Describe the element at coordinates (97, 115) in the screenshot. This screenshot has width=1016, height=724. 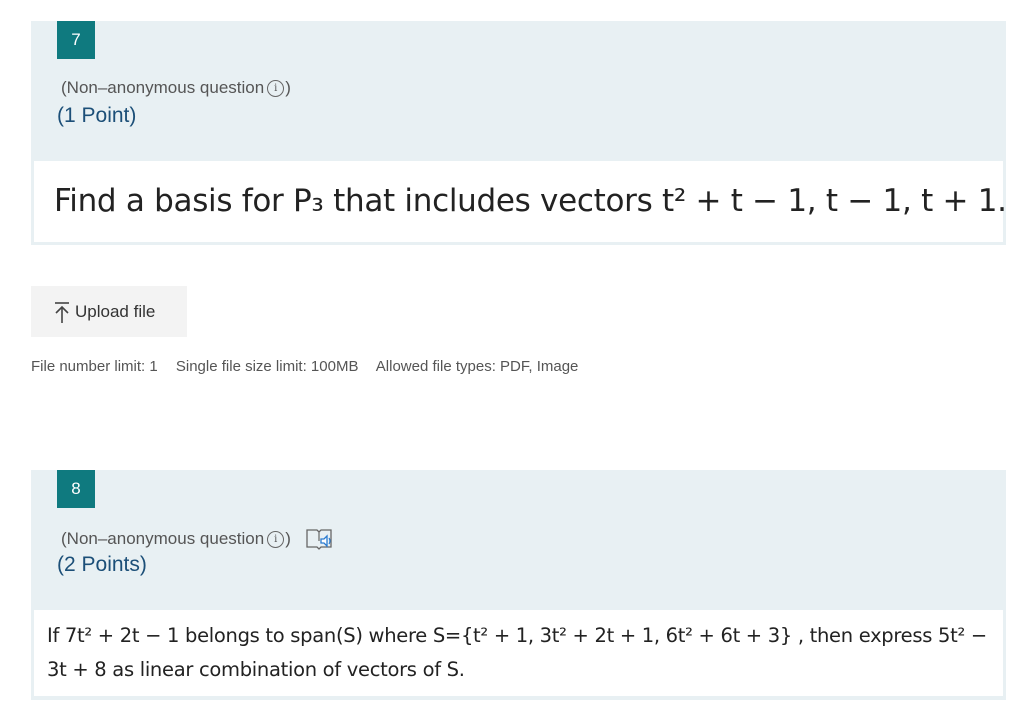
I see `question-points: (1 Point)` at that location.